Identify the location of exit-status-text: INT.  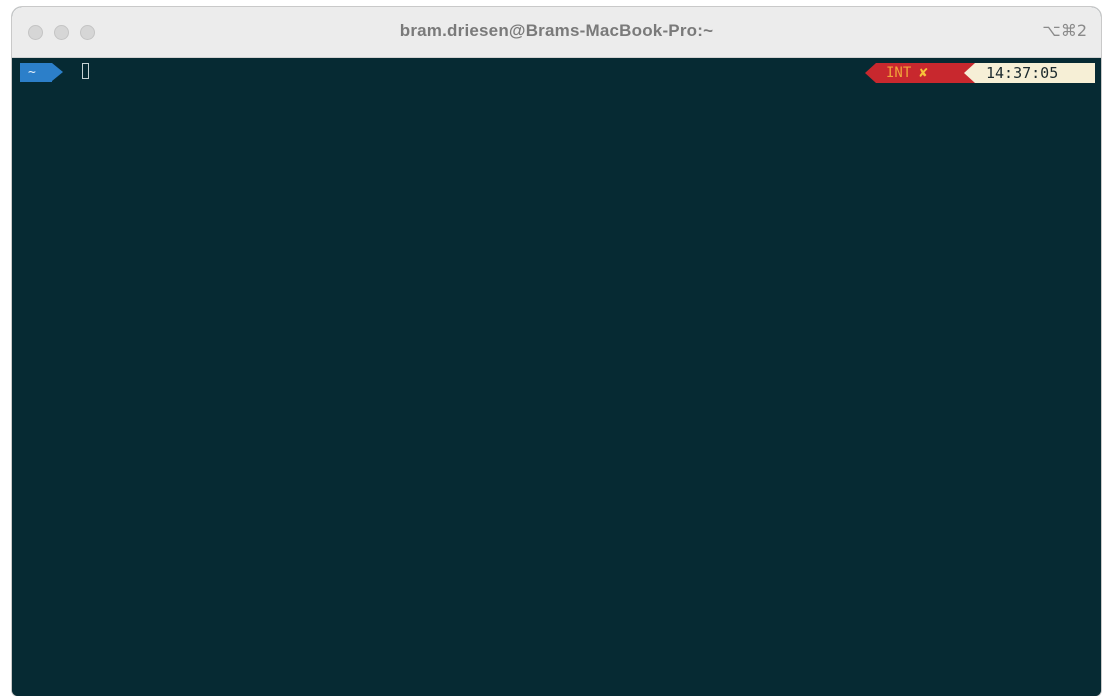
(899, 73).